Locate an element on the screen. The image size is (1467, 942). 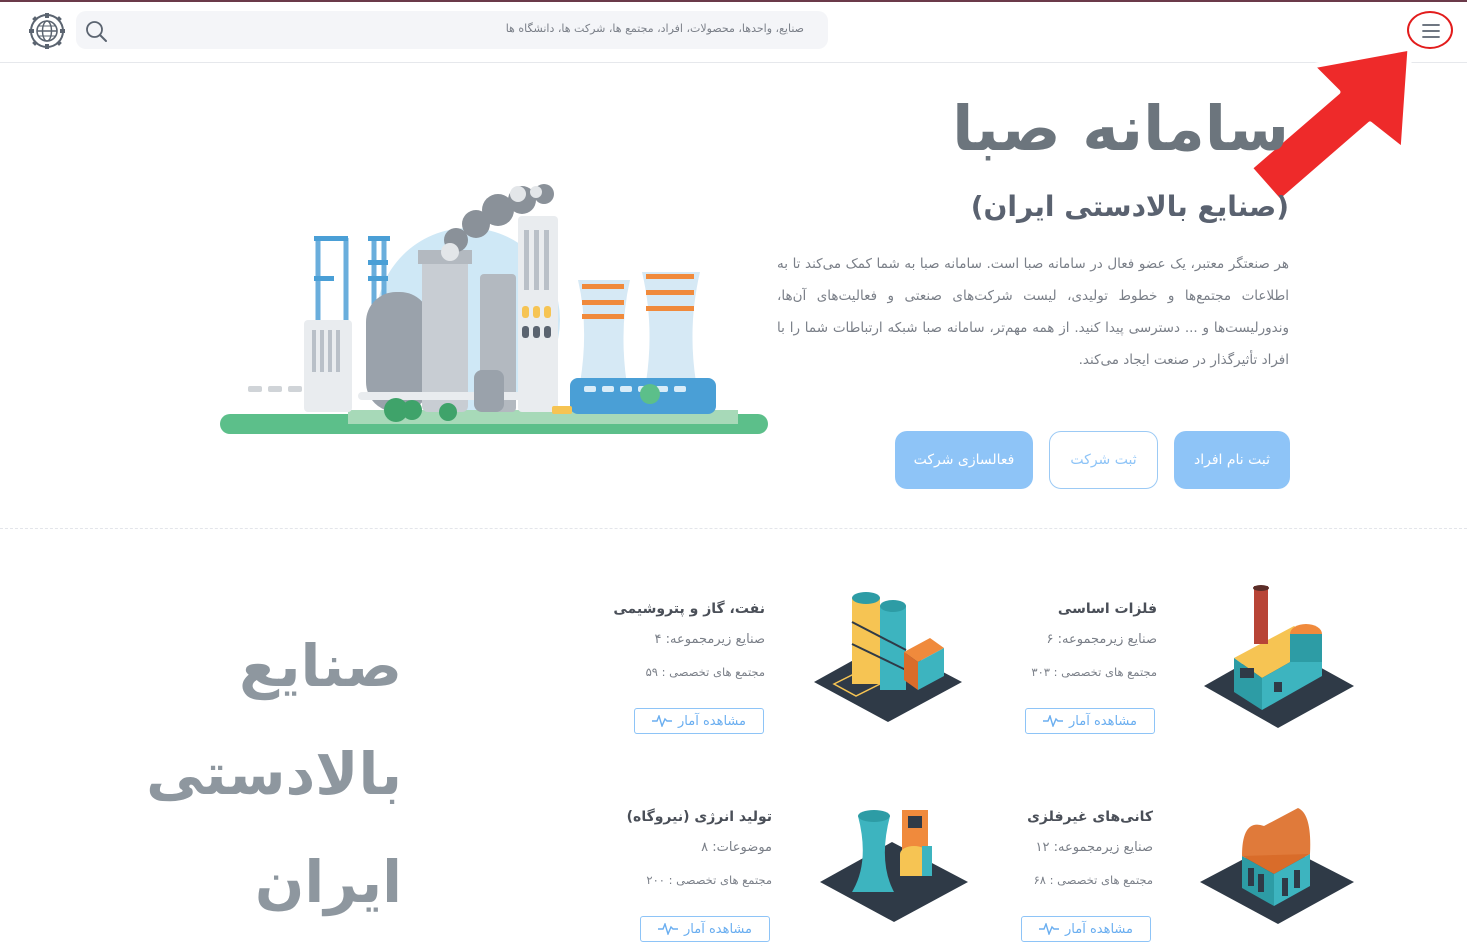
card-complexes: مجتمع های تخصصی : ۵۹ is located at coordinates (705, 672).